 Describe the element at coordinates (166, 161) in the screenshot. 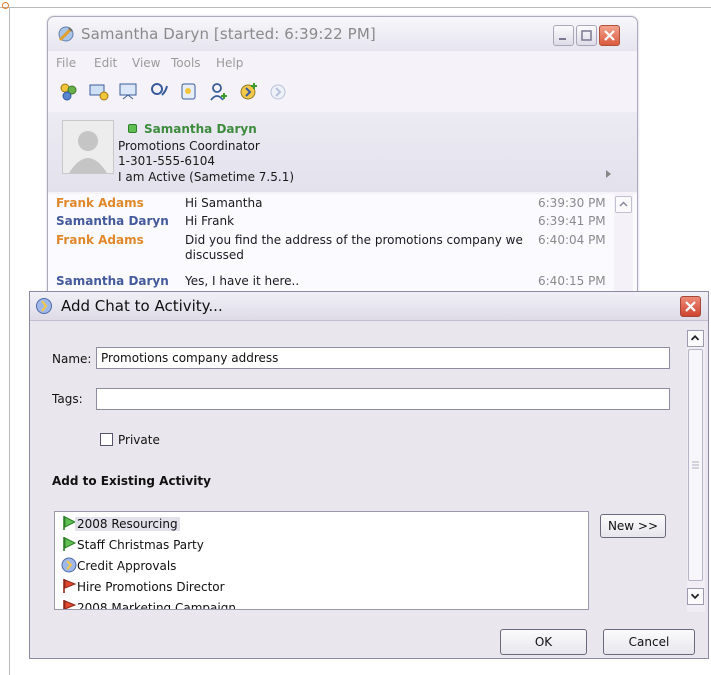

I see `contact-phone: 1-301-555-6104` at that location.